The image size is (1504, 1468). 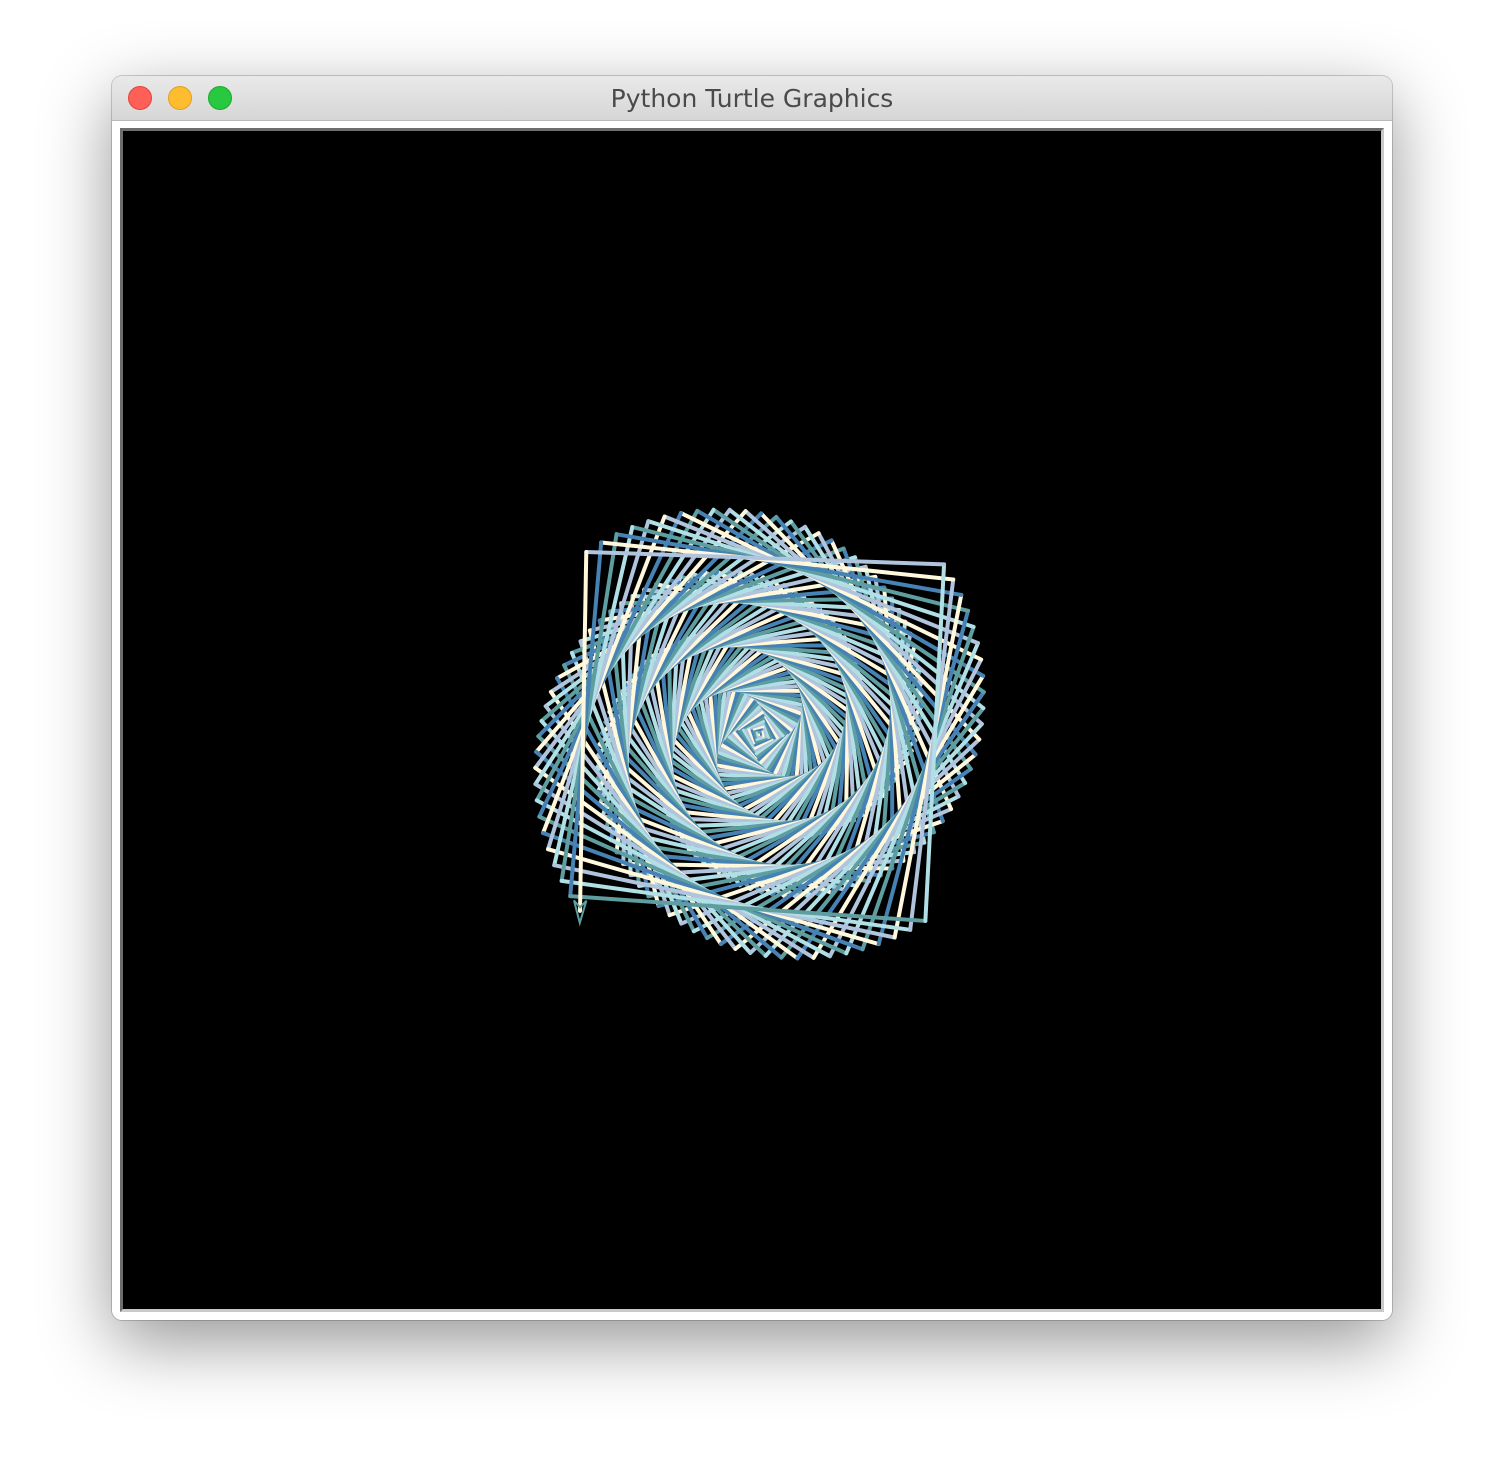 I want to click on title-bar: Python Turtle Graphics, so click(x=752, y=98).